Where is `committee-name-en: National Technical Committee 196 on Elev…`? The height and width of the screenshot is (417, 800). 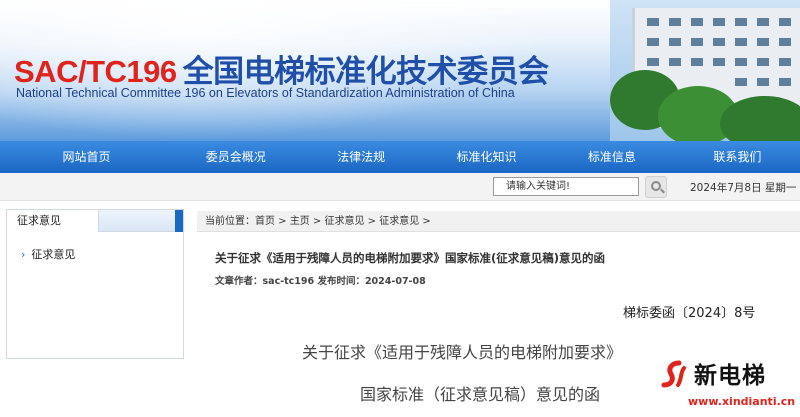
committee-name-en: National Technical Committee 196 on Elev… is located at coordinates (265, 93).